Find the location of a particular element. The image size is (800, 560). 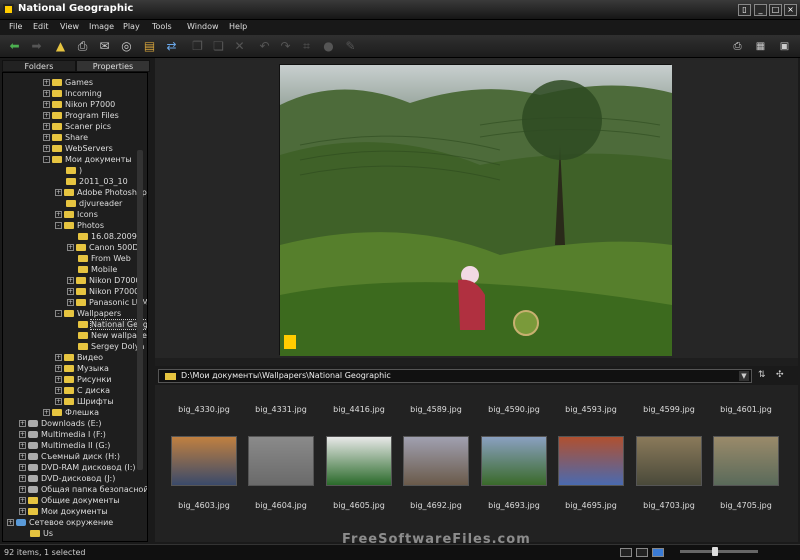

tree-item: + Downloads (E:) is located at coordinates (60, 423).